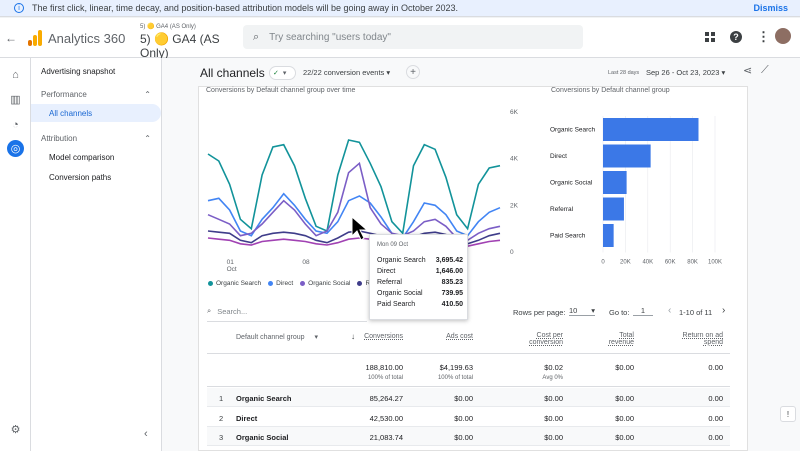  I want to click on next-page-icon: ›, so click(723, 310).